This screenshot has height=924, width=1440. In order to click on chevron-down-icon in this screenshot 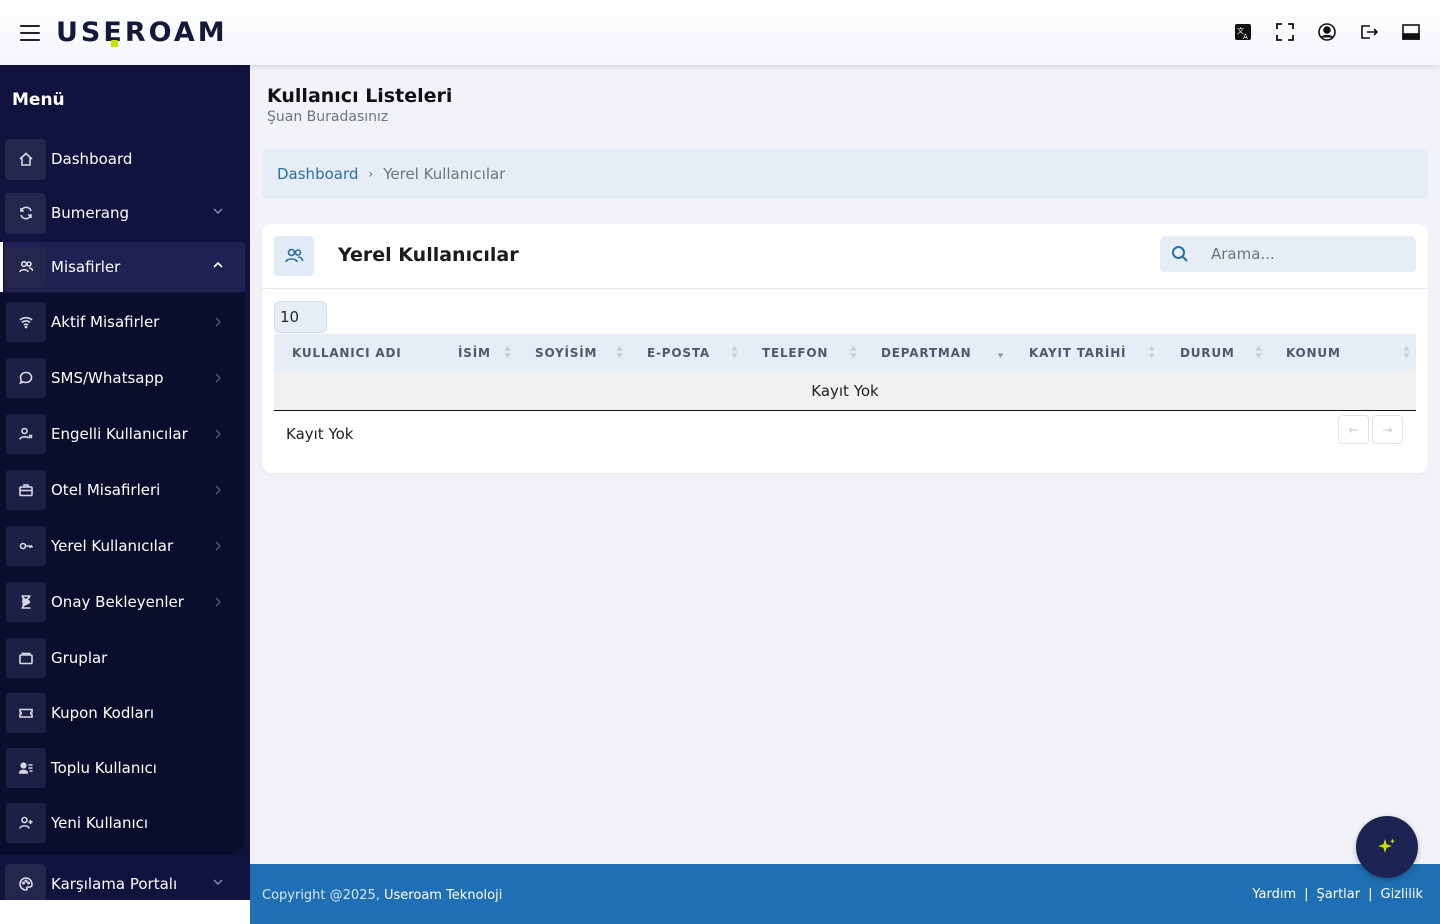, I will do `click(218, 882)`.